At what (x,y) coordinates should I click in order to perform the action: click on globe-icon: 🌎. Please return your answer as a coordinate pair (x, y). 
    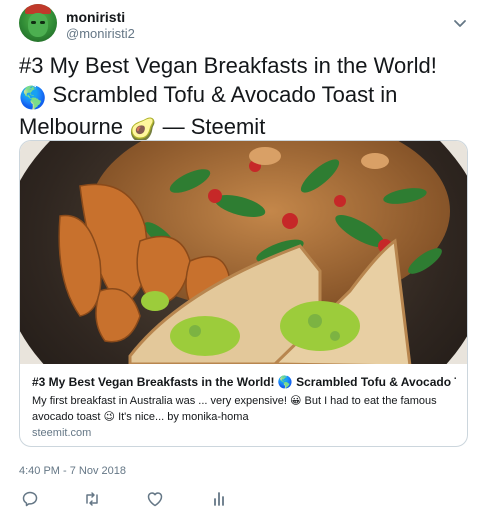
    Looking at the image, I should click on (33, 97).